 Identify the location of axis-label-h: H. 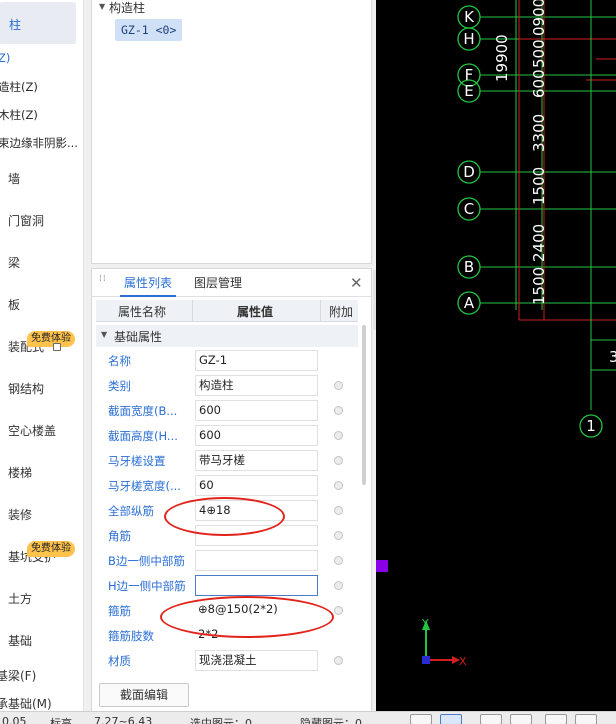
(468, 39).